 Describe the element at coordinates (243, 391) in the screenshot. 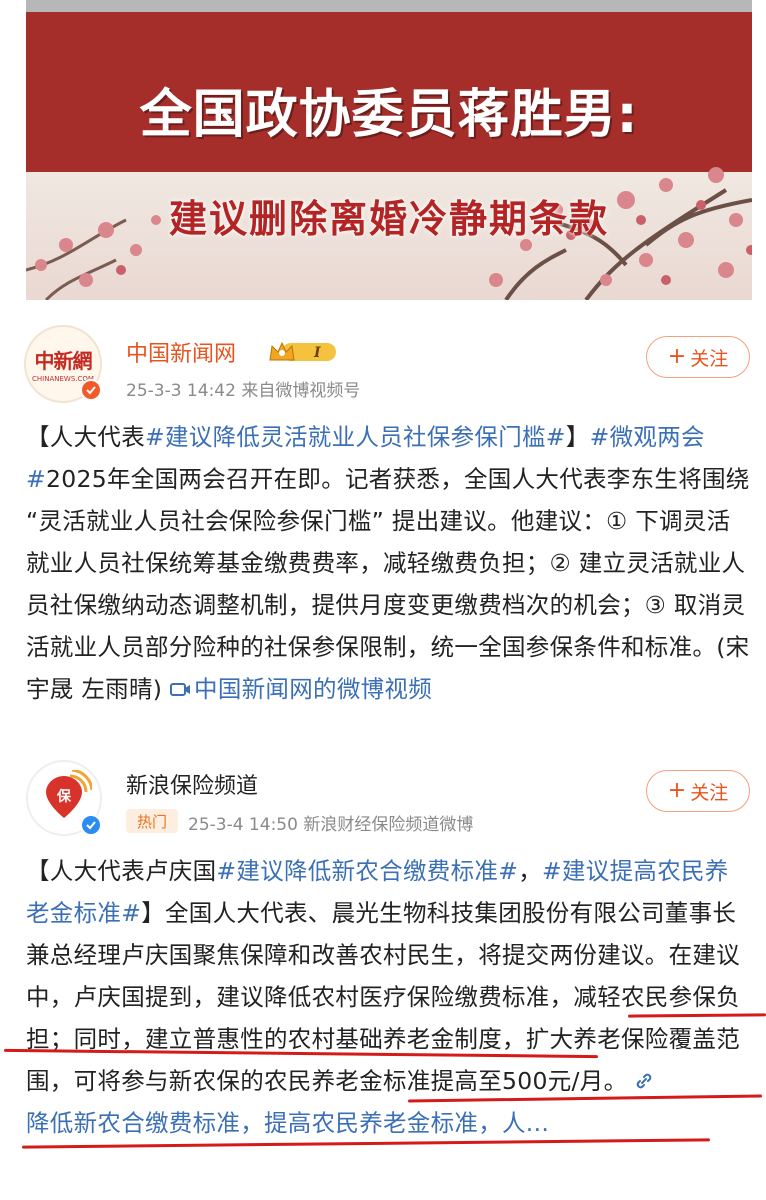

I see `post-timestamp-source: 25-3-3 14:42 来自微博视频号` at that location.